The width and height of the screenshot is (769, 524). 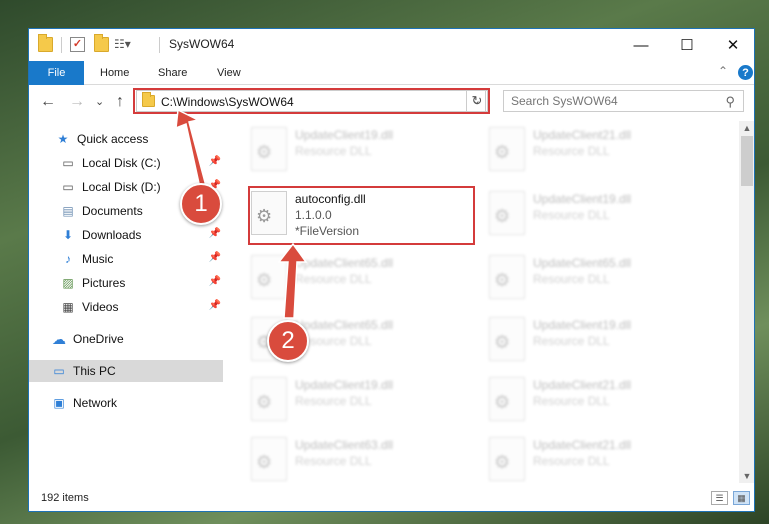 What do you see at coordinates (344, 445) in the screenshot?
I see `file-name: UpdateClient63.dll` at bounding box center [344, 445].